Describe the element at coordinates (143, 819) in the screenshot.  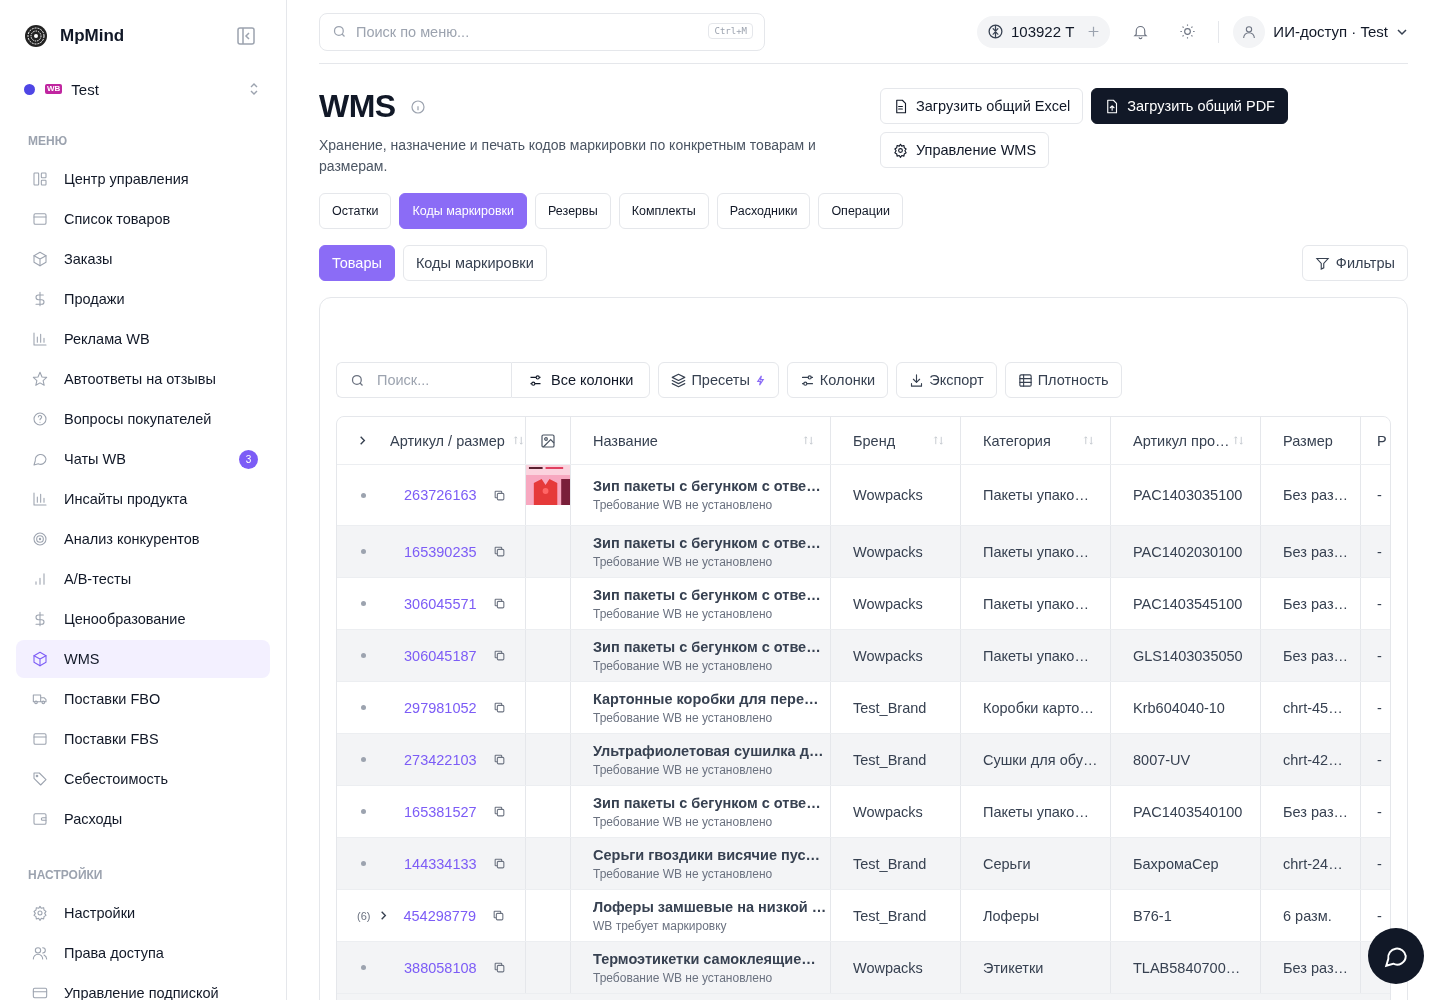
I see `nav-item: Расходы` at that location.